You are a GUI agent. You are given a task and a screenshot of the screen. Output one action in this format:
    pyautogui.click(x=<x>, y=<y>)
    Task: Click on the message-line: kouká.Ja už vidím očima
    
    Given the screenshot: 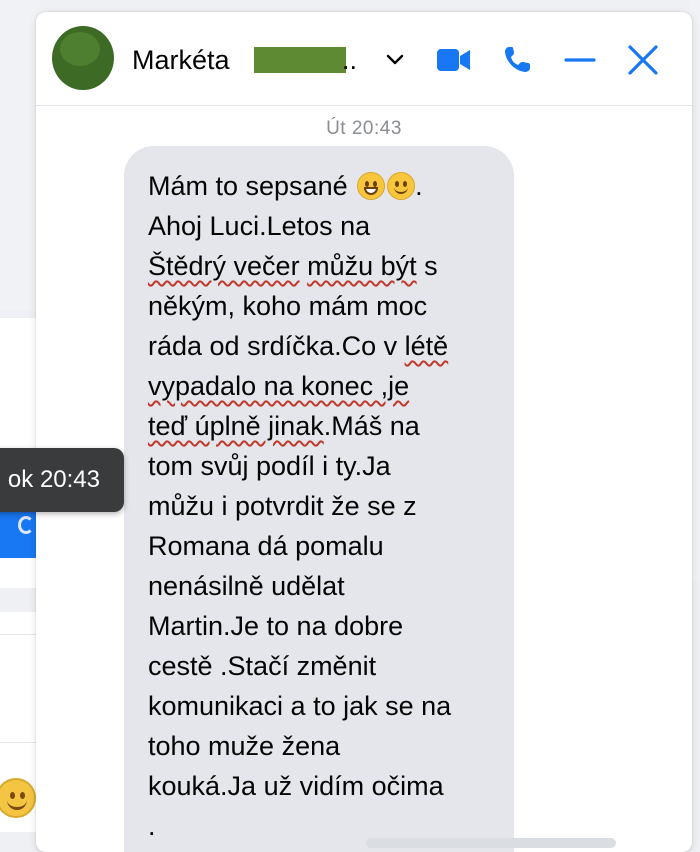 What is the action you would take?
    pyautogui.click(x=296, y=786)
    